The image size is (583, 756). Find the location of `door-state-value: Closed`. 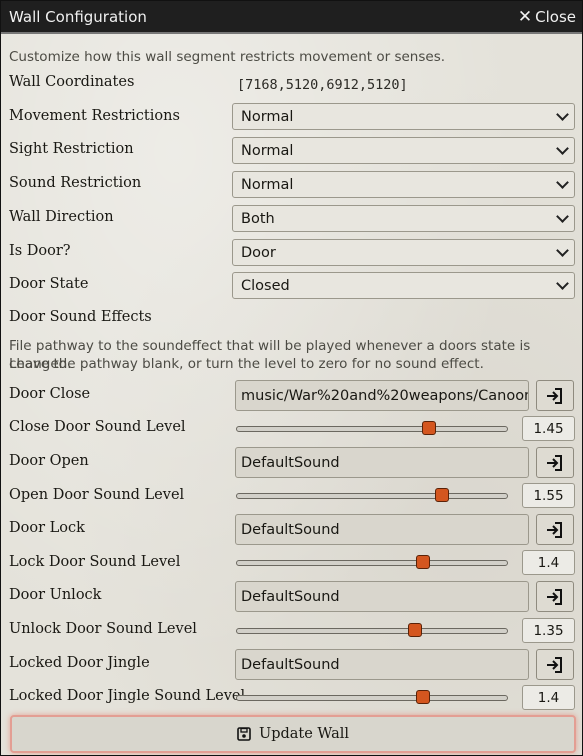

door-state-value: Closed is located at coordinates (265, 285).